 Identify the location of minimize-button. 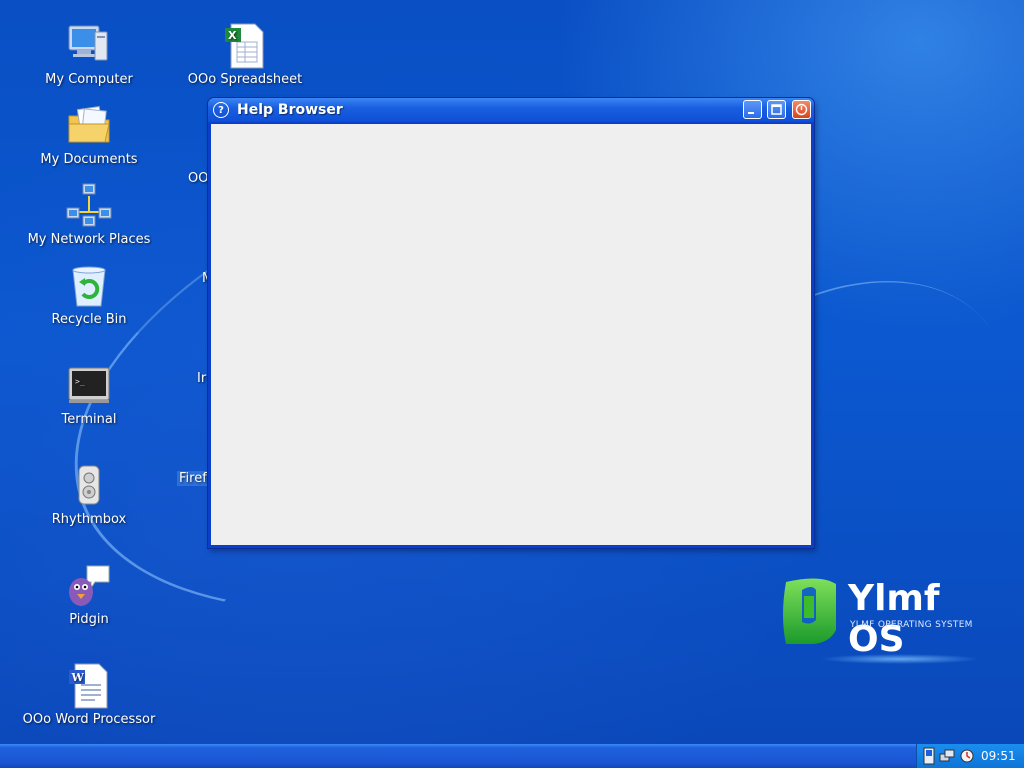
(752, 109).